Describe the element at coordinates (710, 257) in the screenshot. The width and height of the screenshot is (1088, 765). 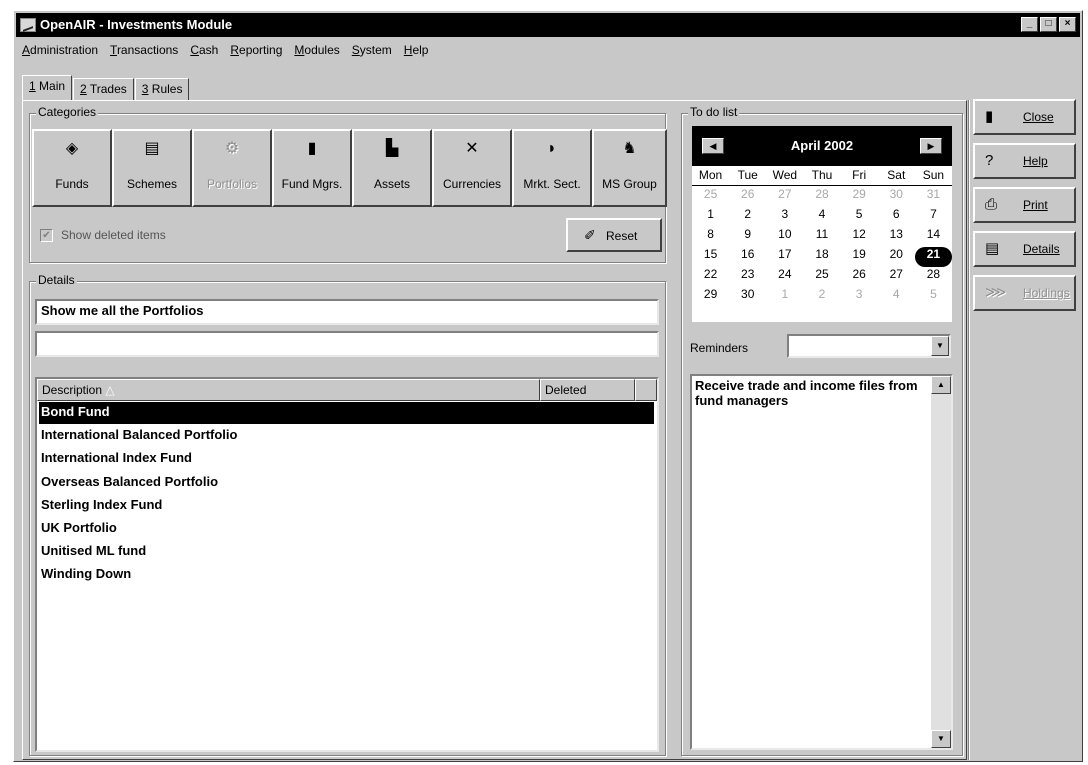
I see `calendar-day: 15` at that location.